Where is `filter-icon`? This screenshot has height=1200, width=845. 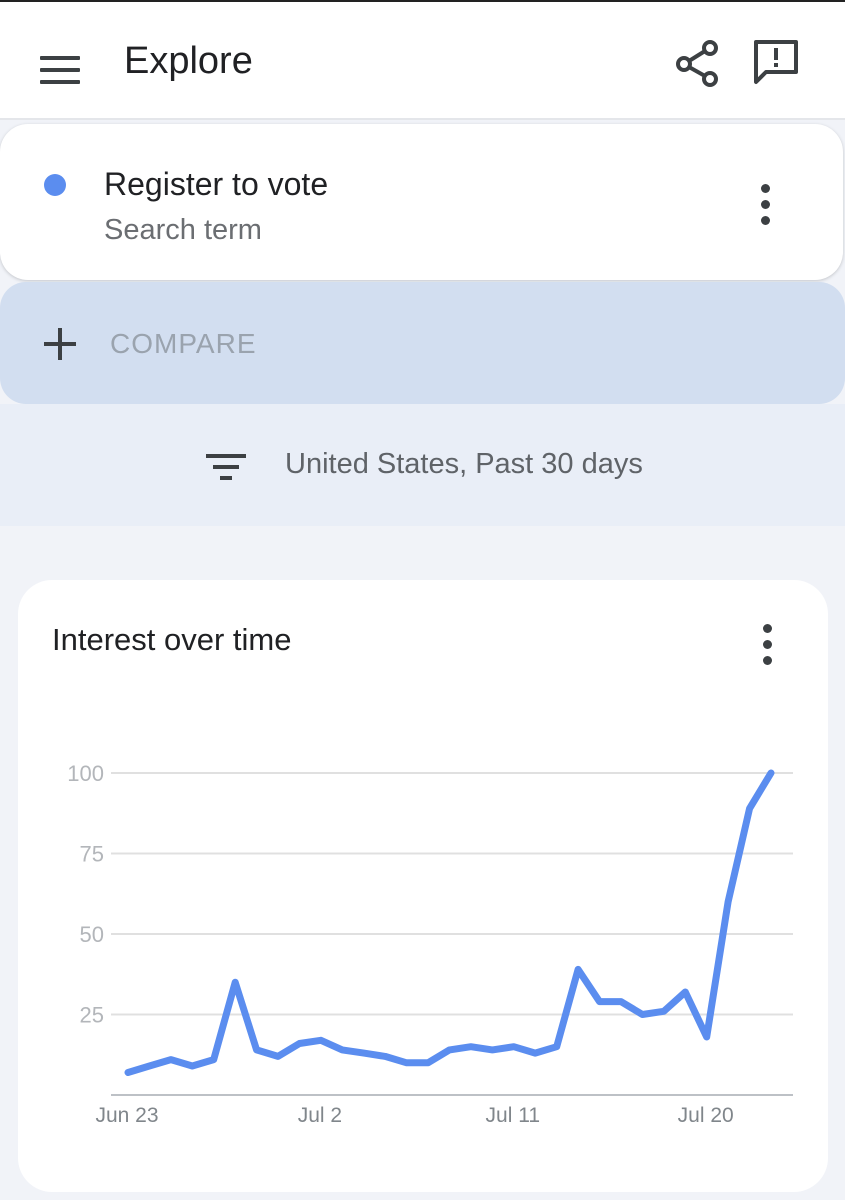 filter-icon is located at coordinates (226, 469).